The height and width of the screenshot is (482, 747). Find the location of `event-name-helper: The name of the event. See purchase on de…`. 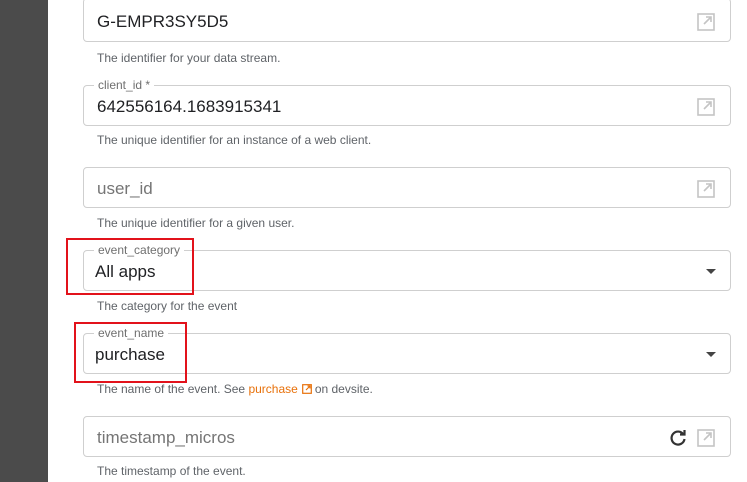

event-name-helper: The name of the event. See purchase on de… is located at coordinates (235, 389).